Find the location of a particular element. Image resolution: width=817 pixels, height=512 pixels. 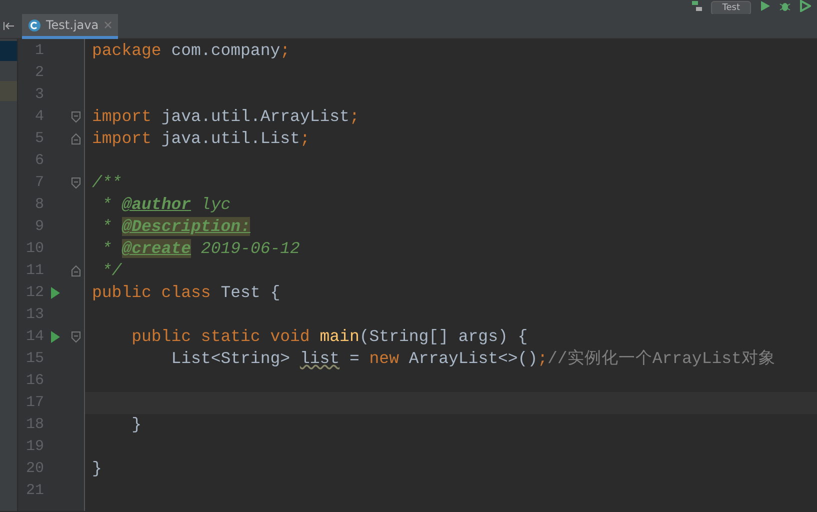

code-line: public static void main(String[] args) { is located at coordinates (329, 337).